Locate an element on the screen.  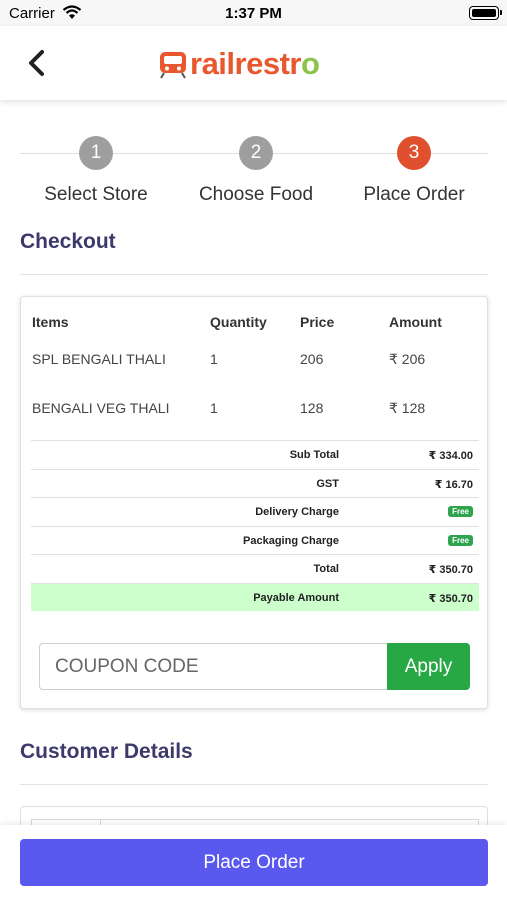
packaging-charge-row: Packaging Charge Free is located at coordinates (255, 540).